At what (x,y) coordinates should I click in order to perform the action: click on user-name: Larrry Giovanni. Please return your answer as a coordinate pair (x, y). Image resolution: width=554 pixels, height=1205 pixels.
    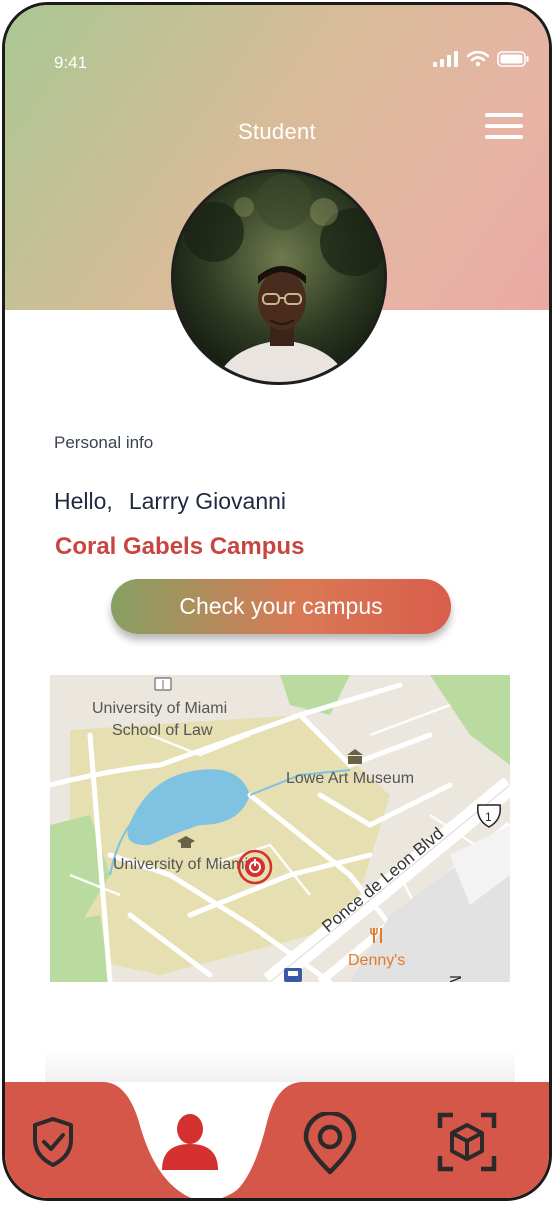
    Looking at the image, I should click on (207, 501).